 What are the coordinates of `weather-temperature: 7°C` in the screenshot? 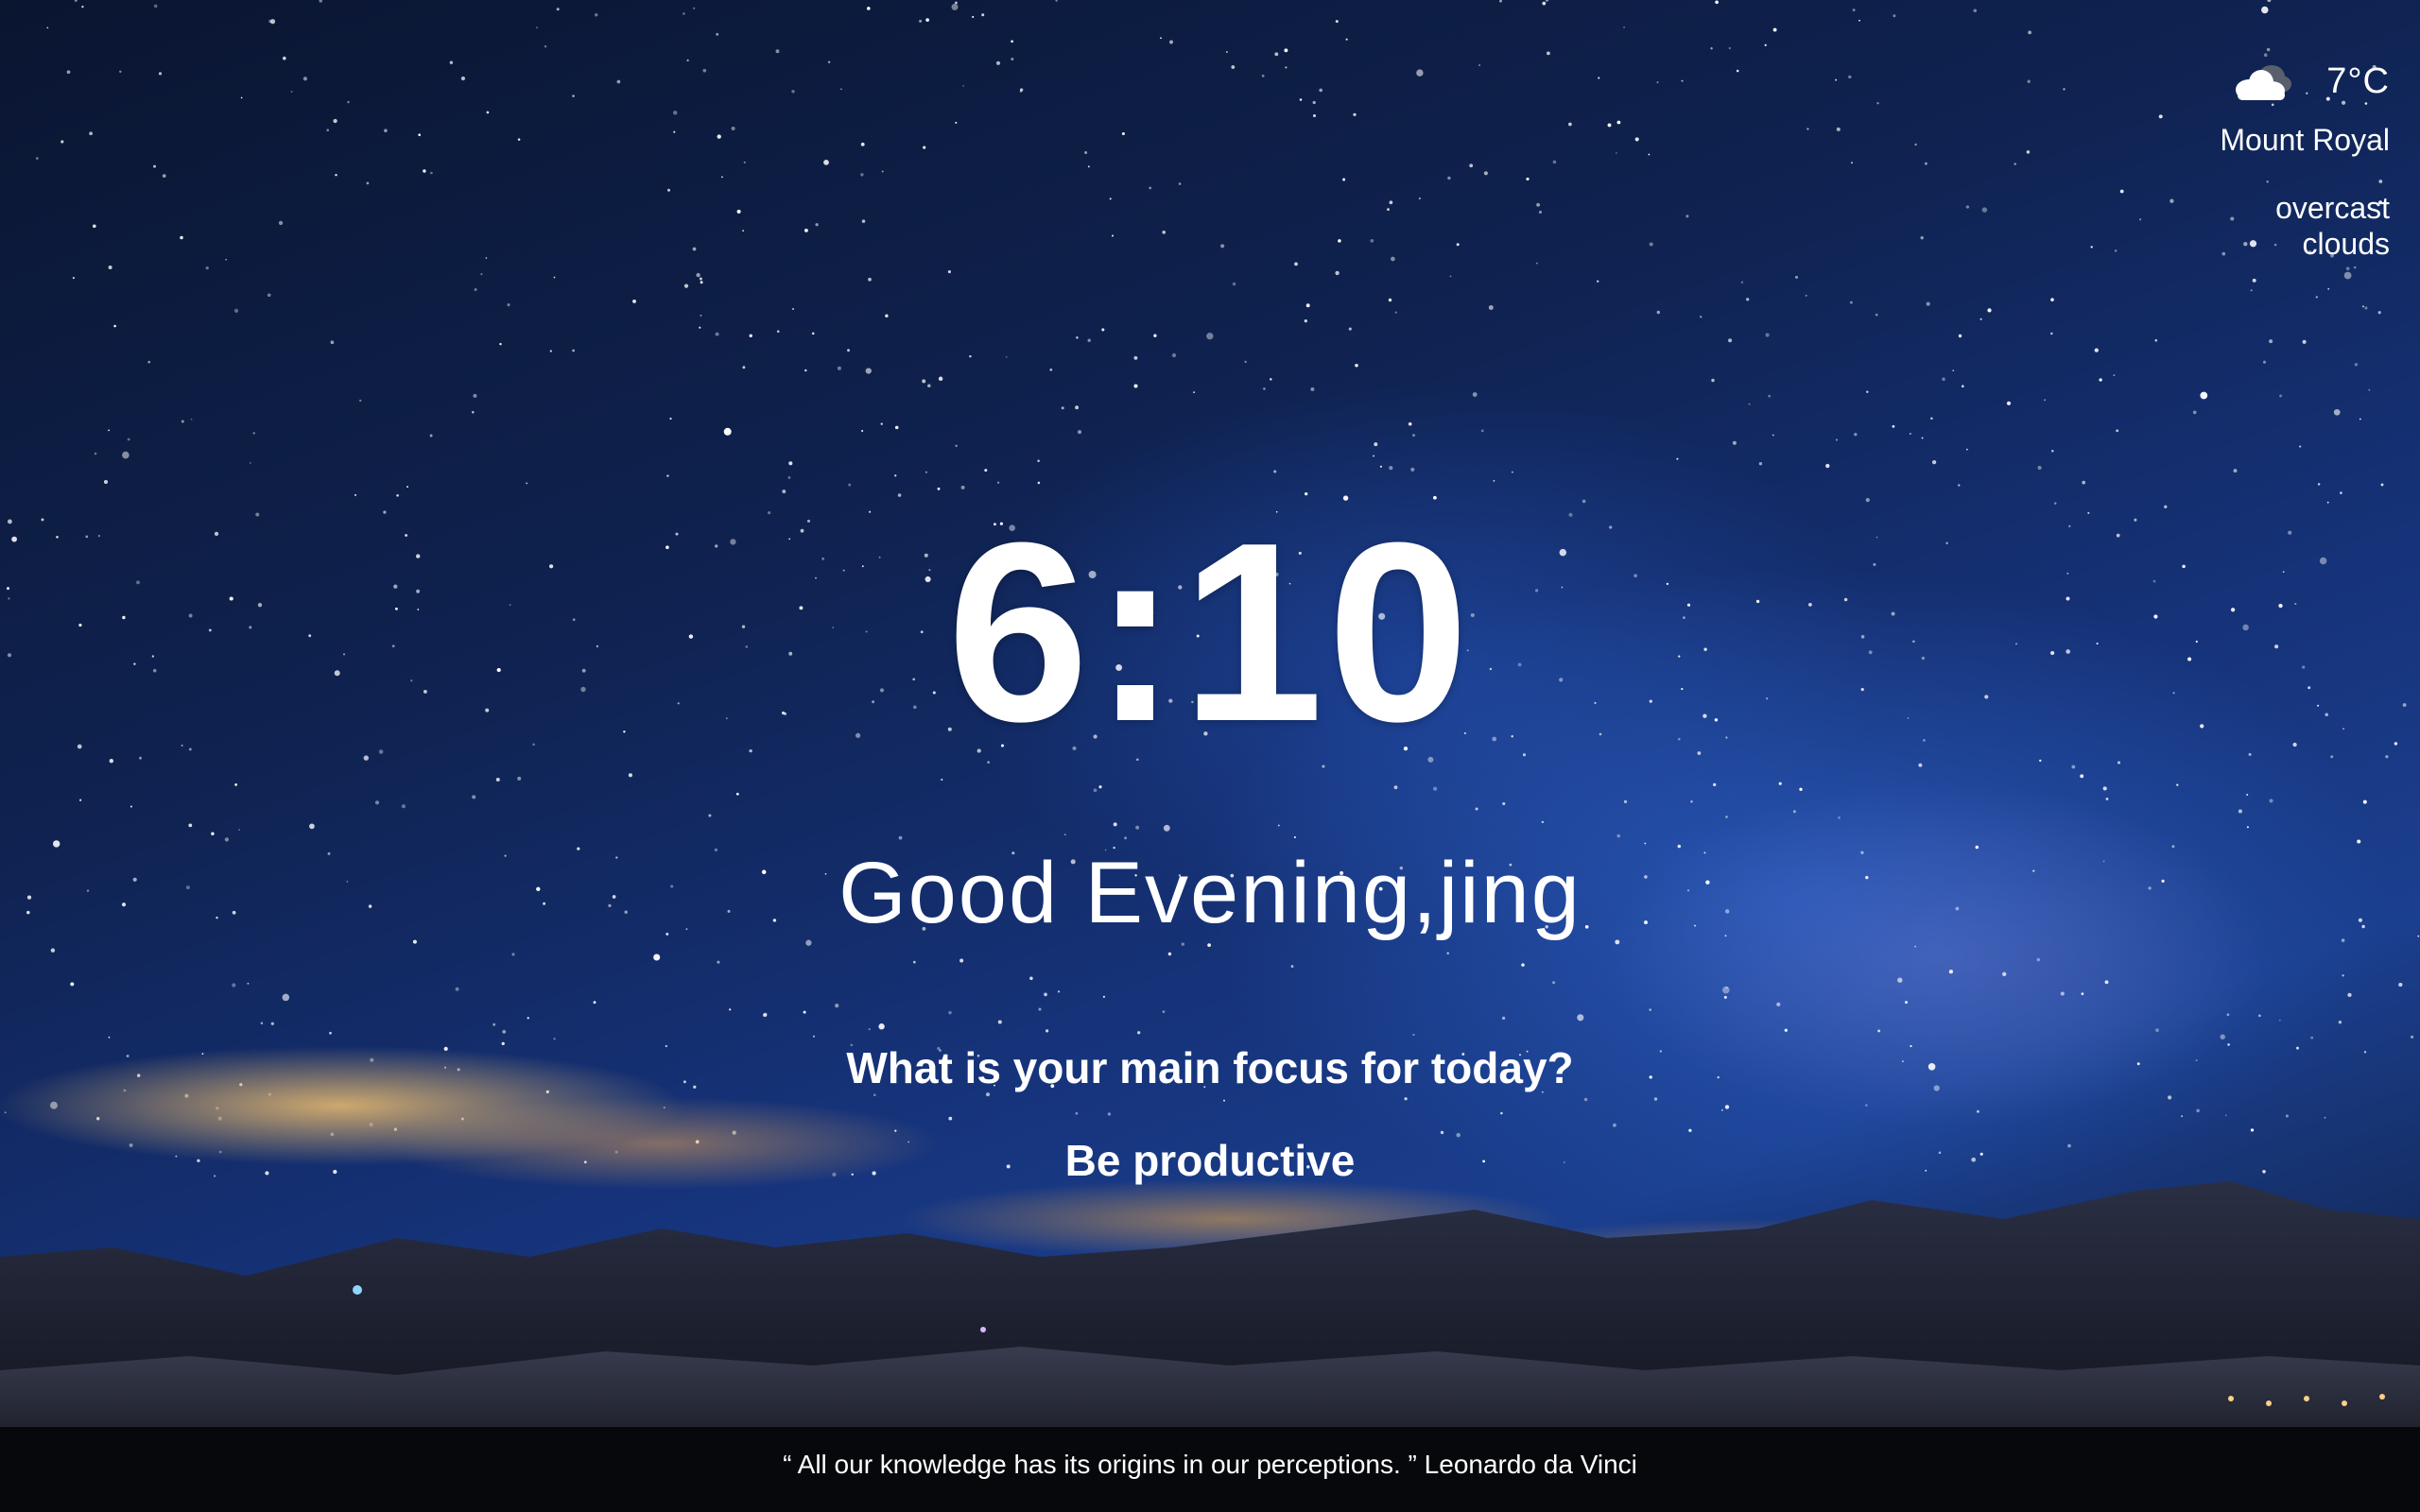 It's located at (2358, 80).